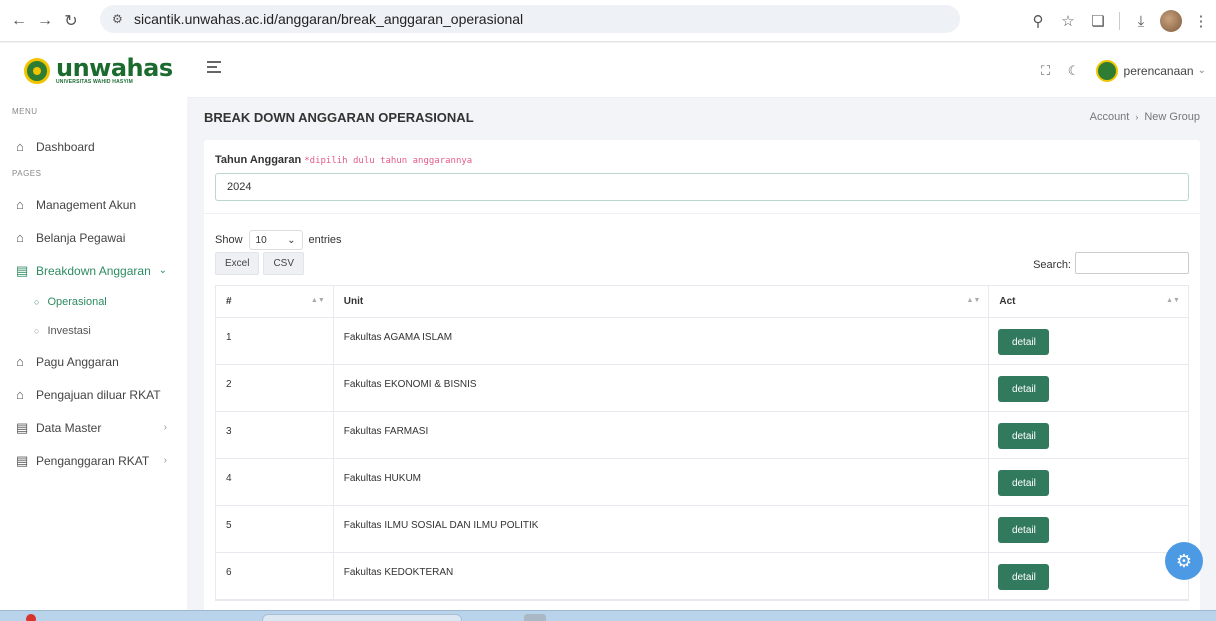  What do you see at coordinates (1171, 21) in the screenshot?
I see `profile-avatar` at bounding box center [1171, 21].